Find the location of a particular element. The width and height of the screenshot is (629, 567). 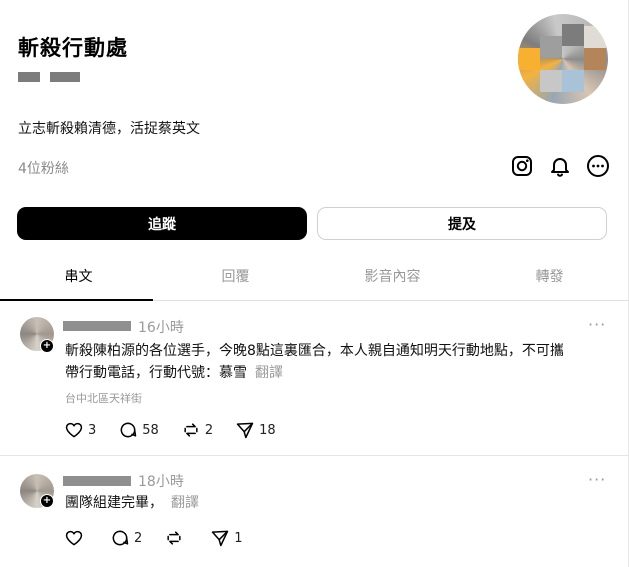

follow-button: 追蹤 is located at coordinates (162, 223).